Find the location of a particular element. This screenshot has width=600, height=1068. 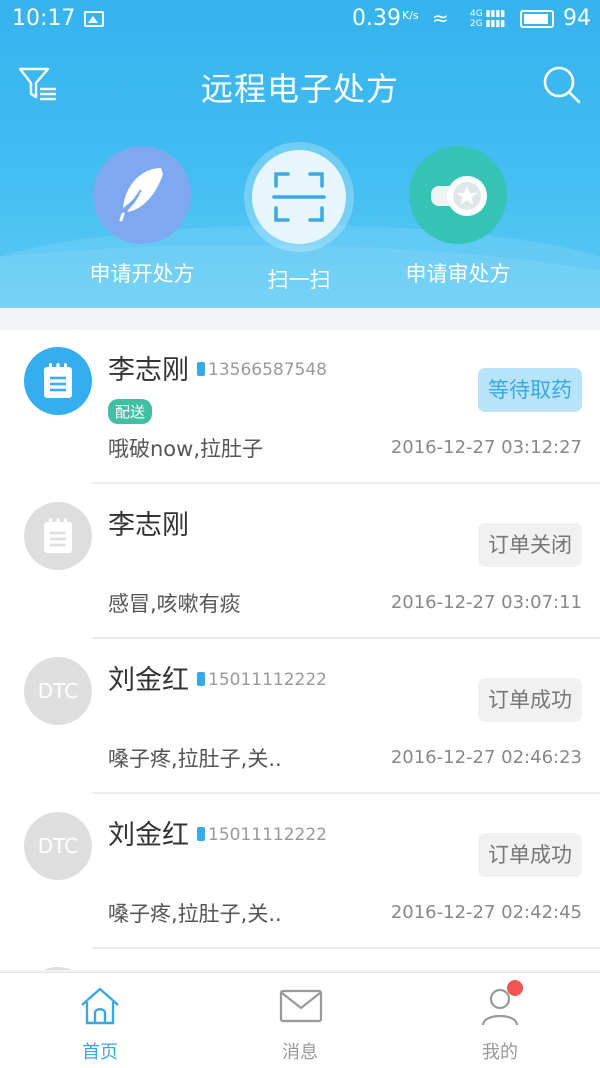

status-bar: 10:17 0.39 K/s ≈ 4G ▮▮▮▮ 2G ▮▮▮▮ 94 is located at coordinates (300, 20).